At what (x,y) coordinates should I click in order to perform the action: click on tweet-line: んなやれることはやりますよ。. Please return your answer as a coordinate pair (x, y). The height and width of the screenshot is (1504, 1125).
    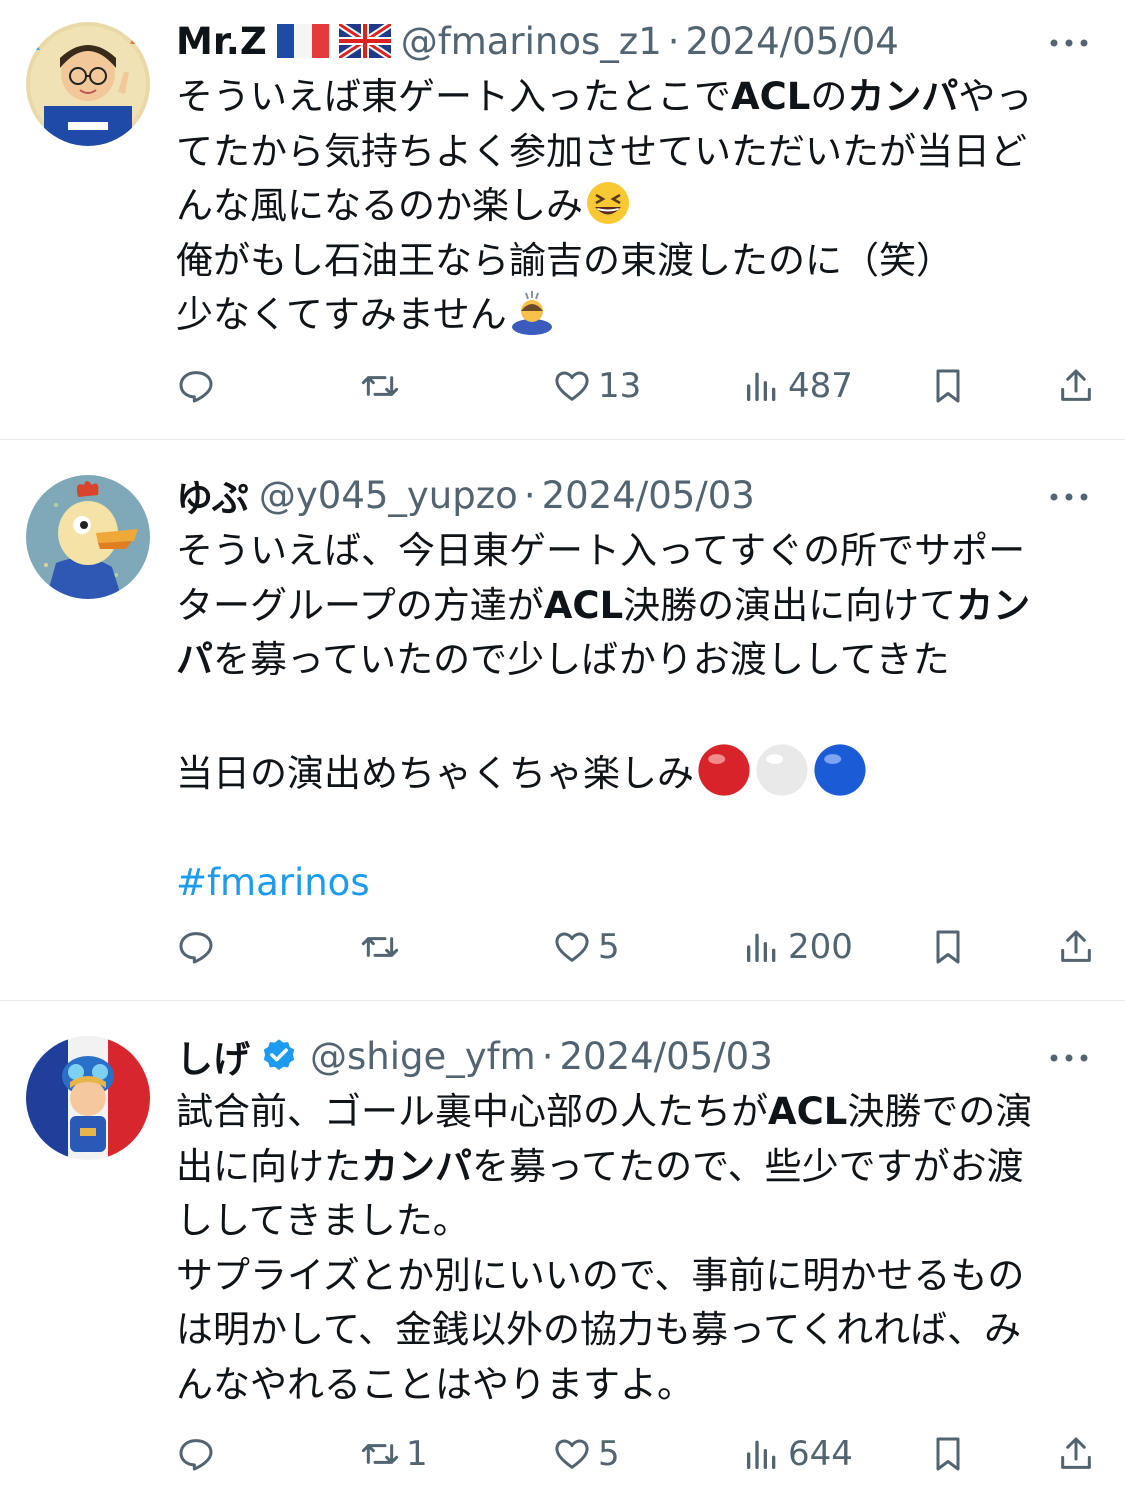
    Looking at the image, I should click on (435, 1384).